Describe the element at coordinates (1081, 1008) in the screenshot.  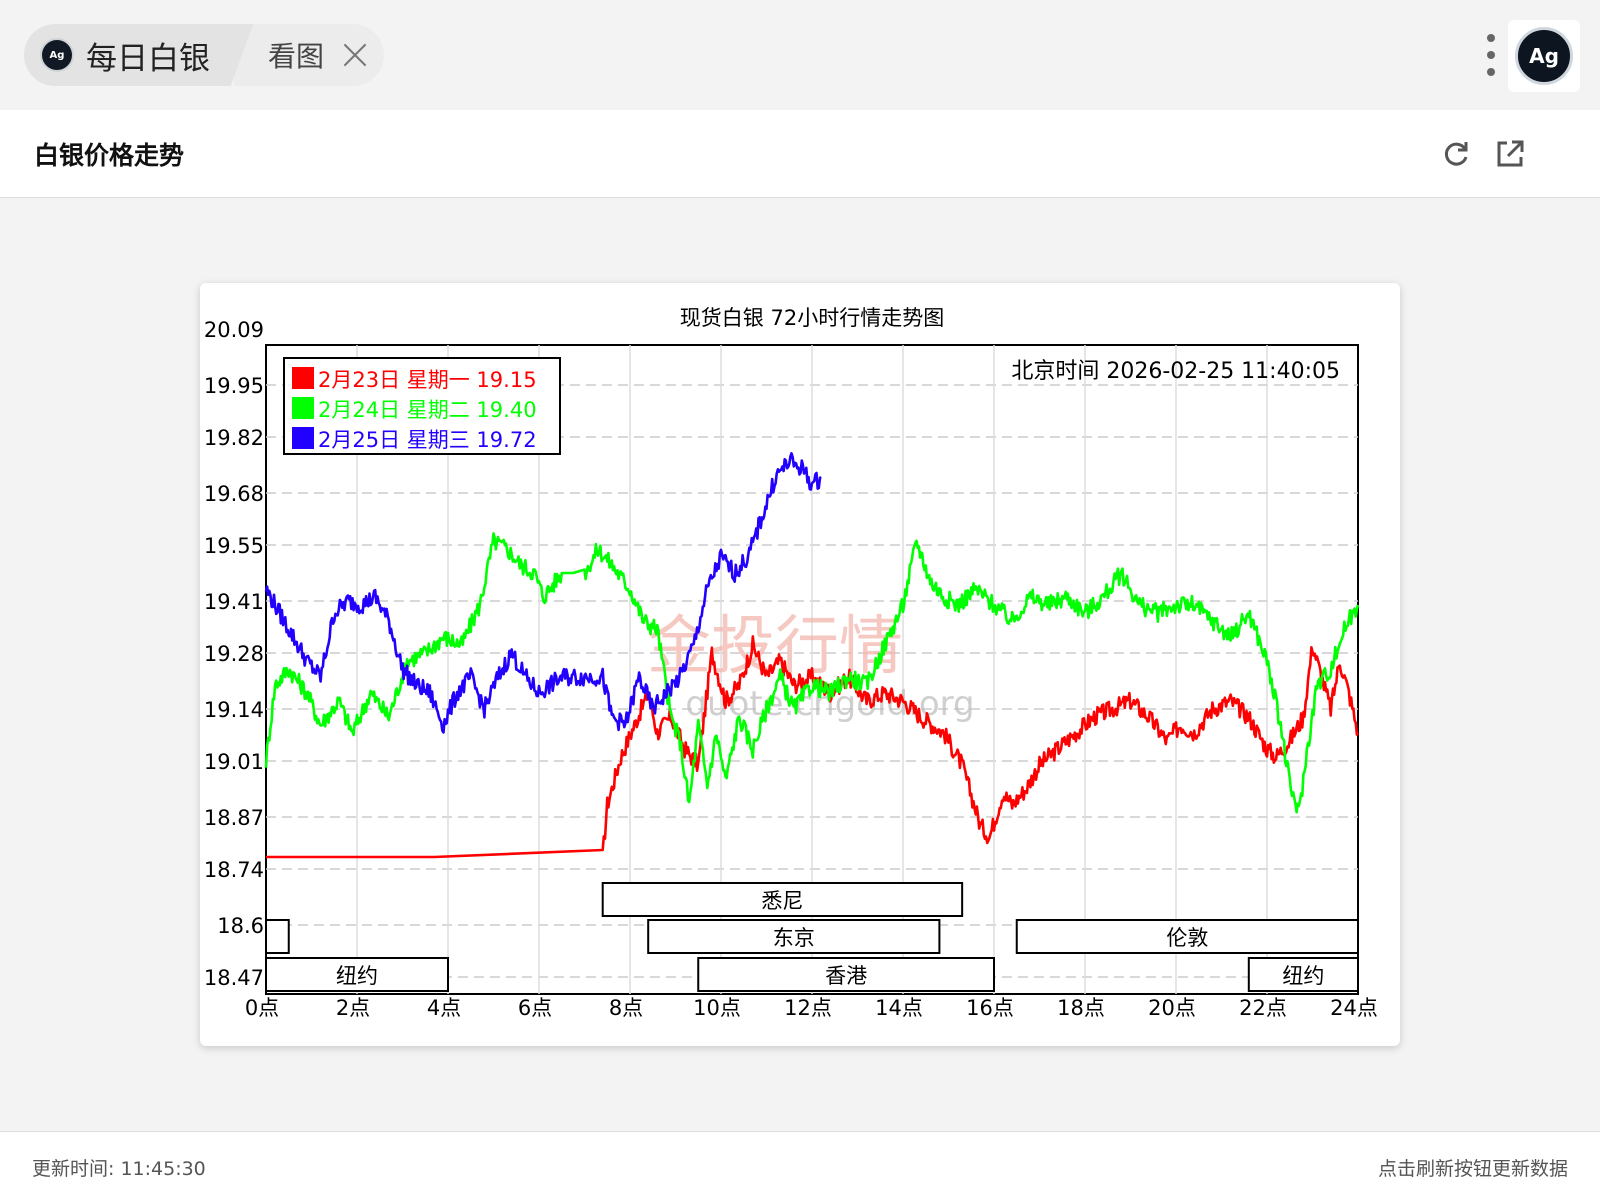
I see `x-tick-label: 18点` at that location.